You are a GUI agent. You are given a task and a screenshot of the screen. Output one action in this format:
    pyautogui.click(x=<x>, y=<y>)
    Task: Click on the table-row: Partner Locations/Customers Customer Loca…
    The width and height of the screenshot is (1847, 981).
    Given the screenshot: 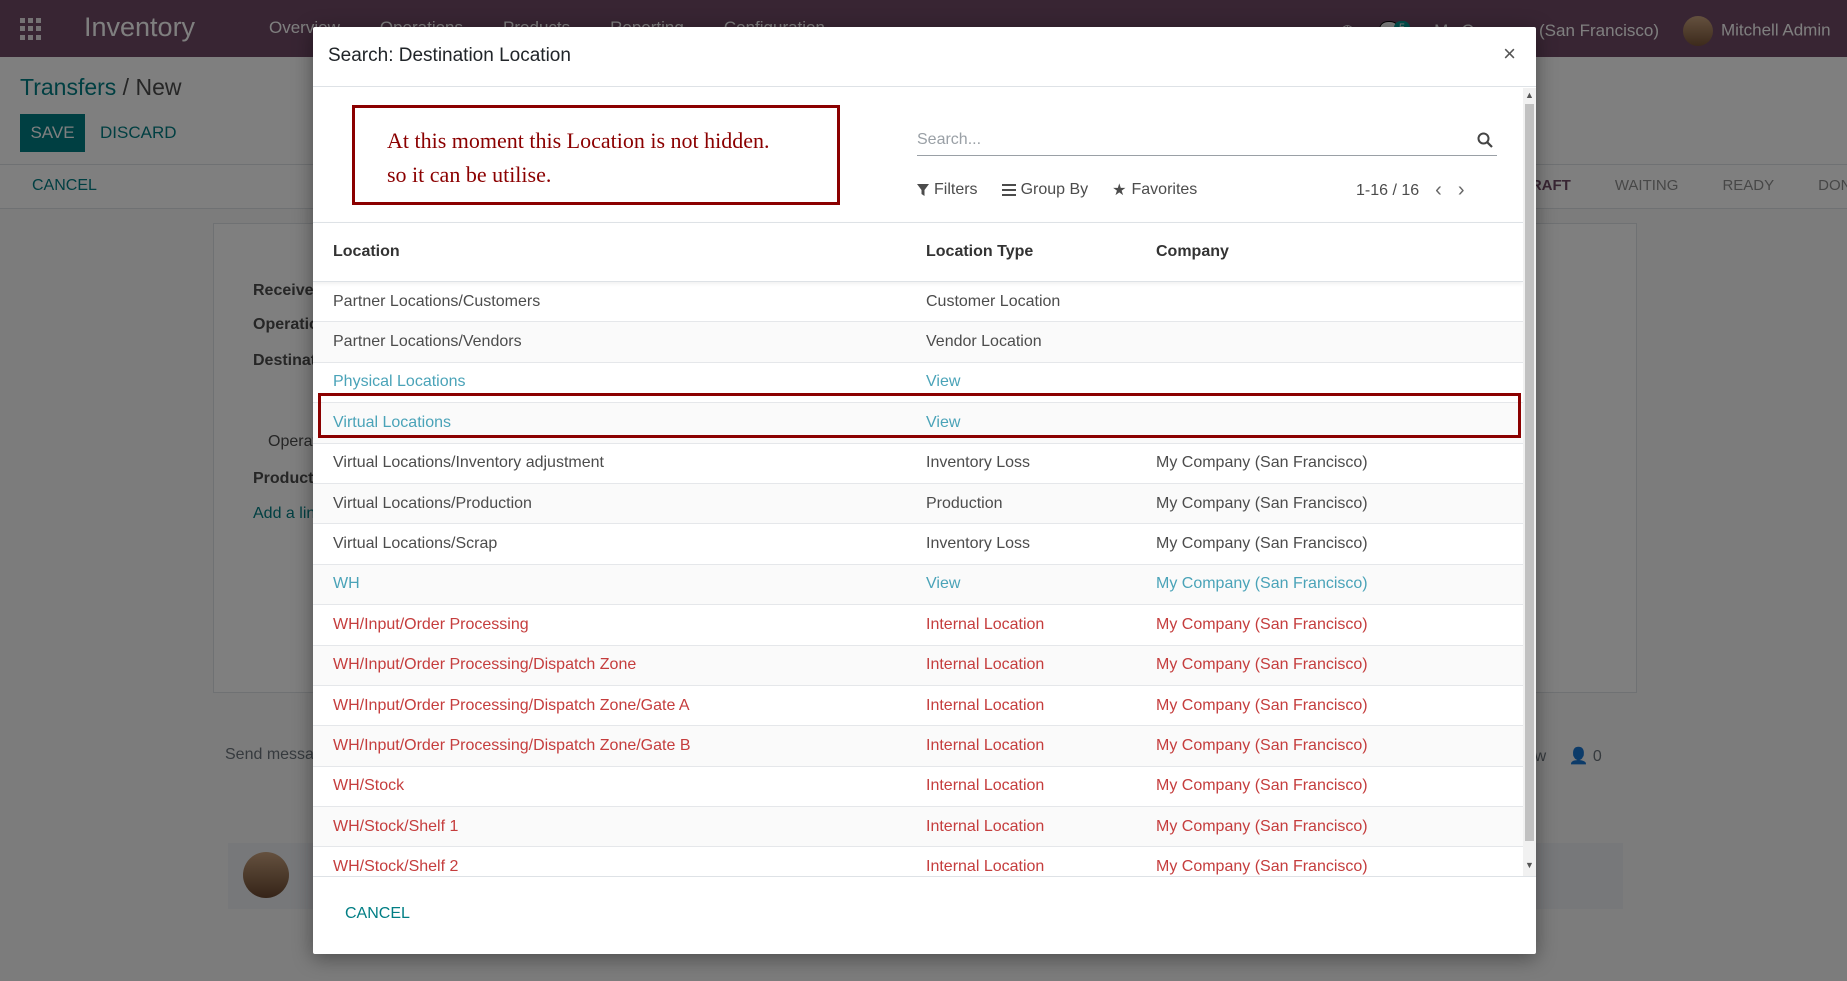 What is the action you would take?
    pyautogui.click(x=918, y=302)
    